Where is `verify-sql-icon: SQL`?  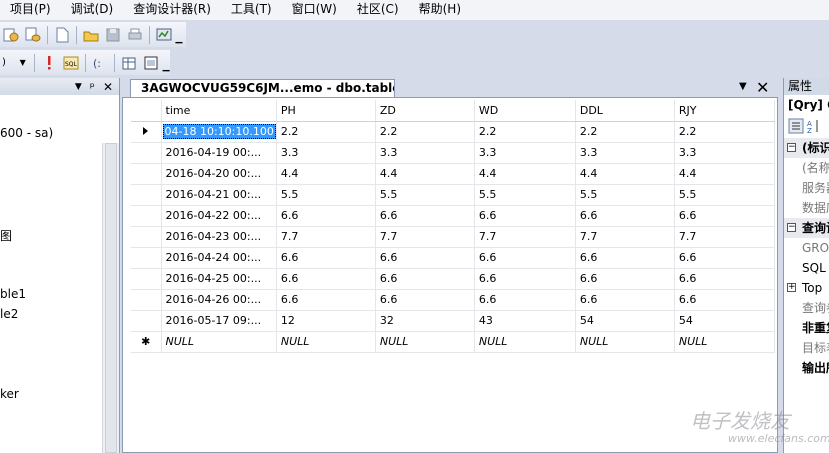 verify-sql-icon: SQL is located at coordinates (71, 63).